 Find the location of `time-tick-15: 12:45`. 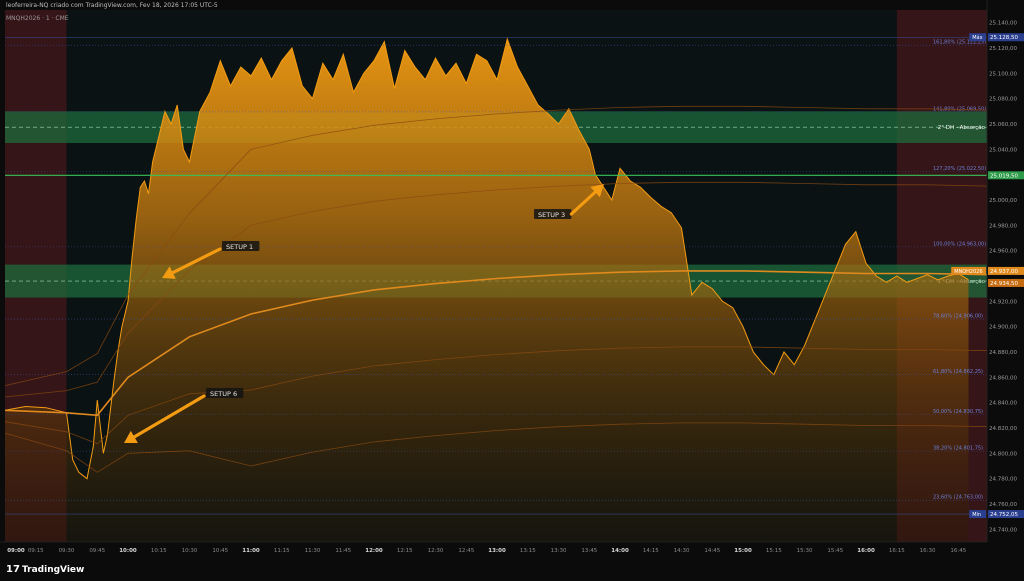

time-tick-15: 12:45 is located at coordinates (466, 551).